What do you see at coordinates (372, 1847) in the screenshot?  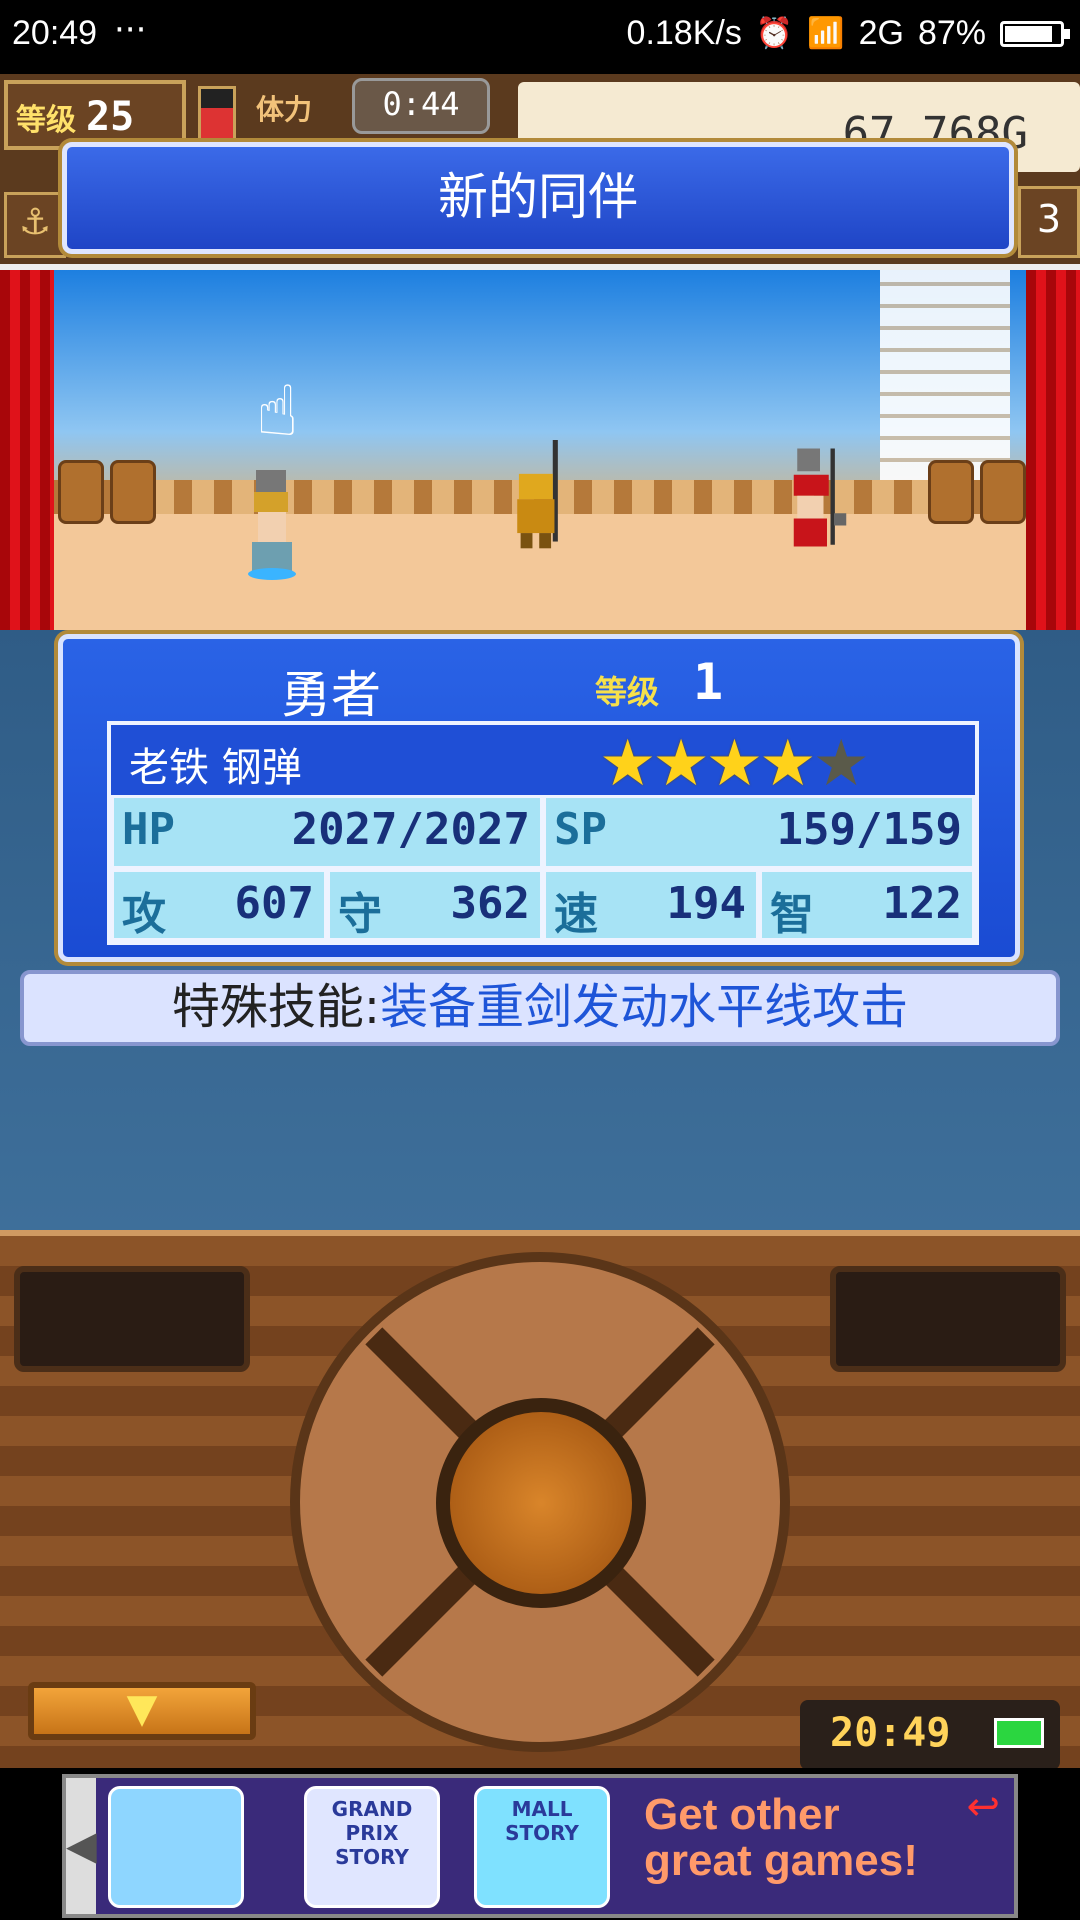 I see `ad-tile-grand-prix: GRAND PRIX STORY` at bounding box center [372, 1847].